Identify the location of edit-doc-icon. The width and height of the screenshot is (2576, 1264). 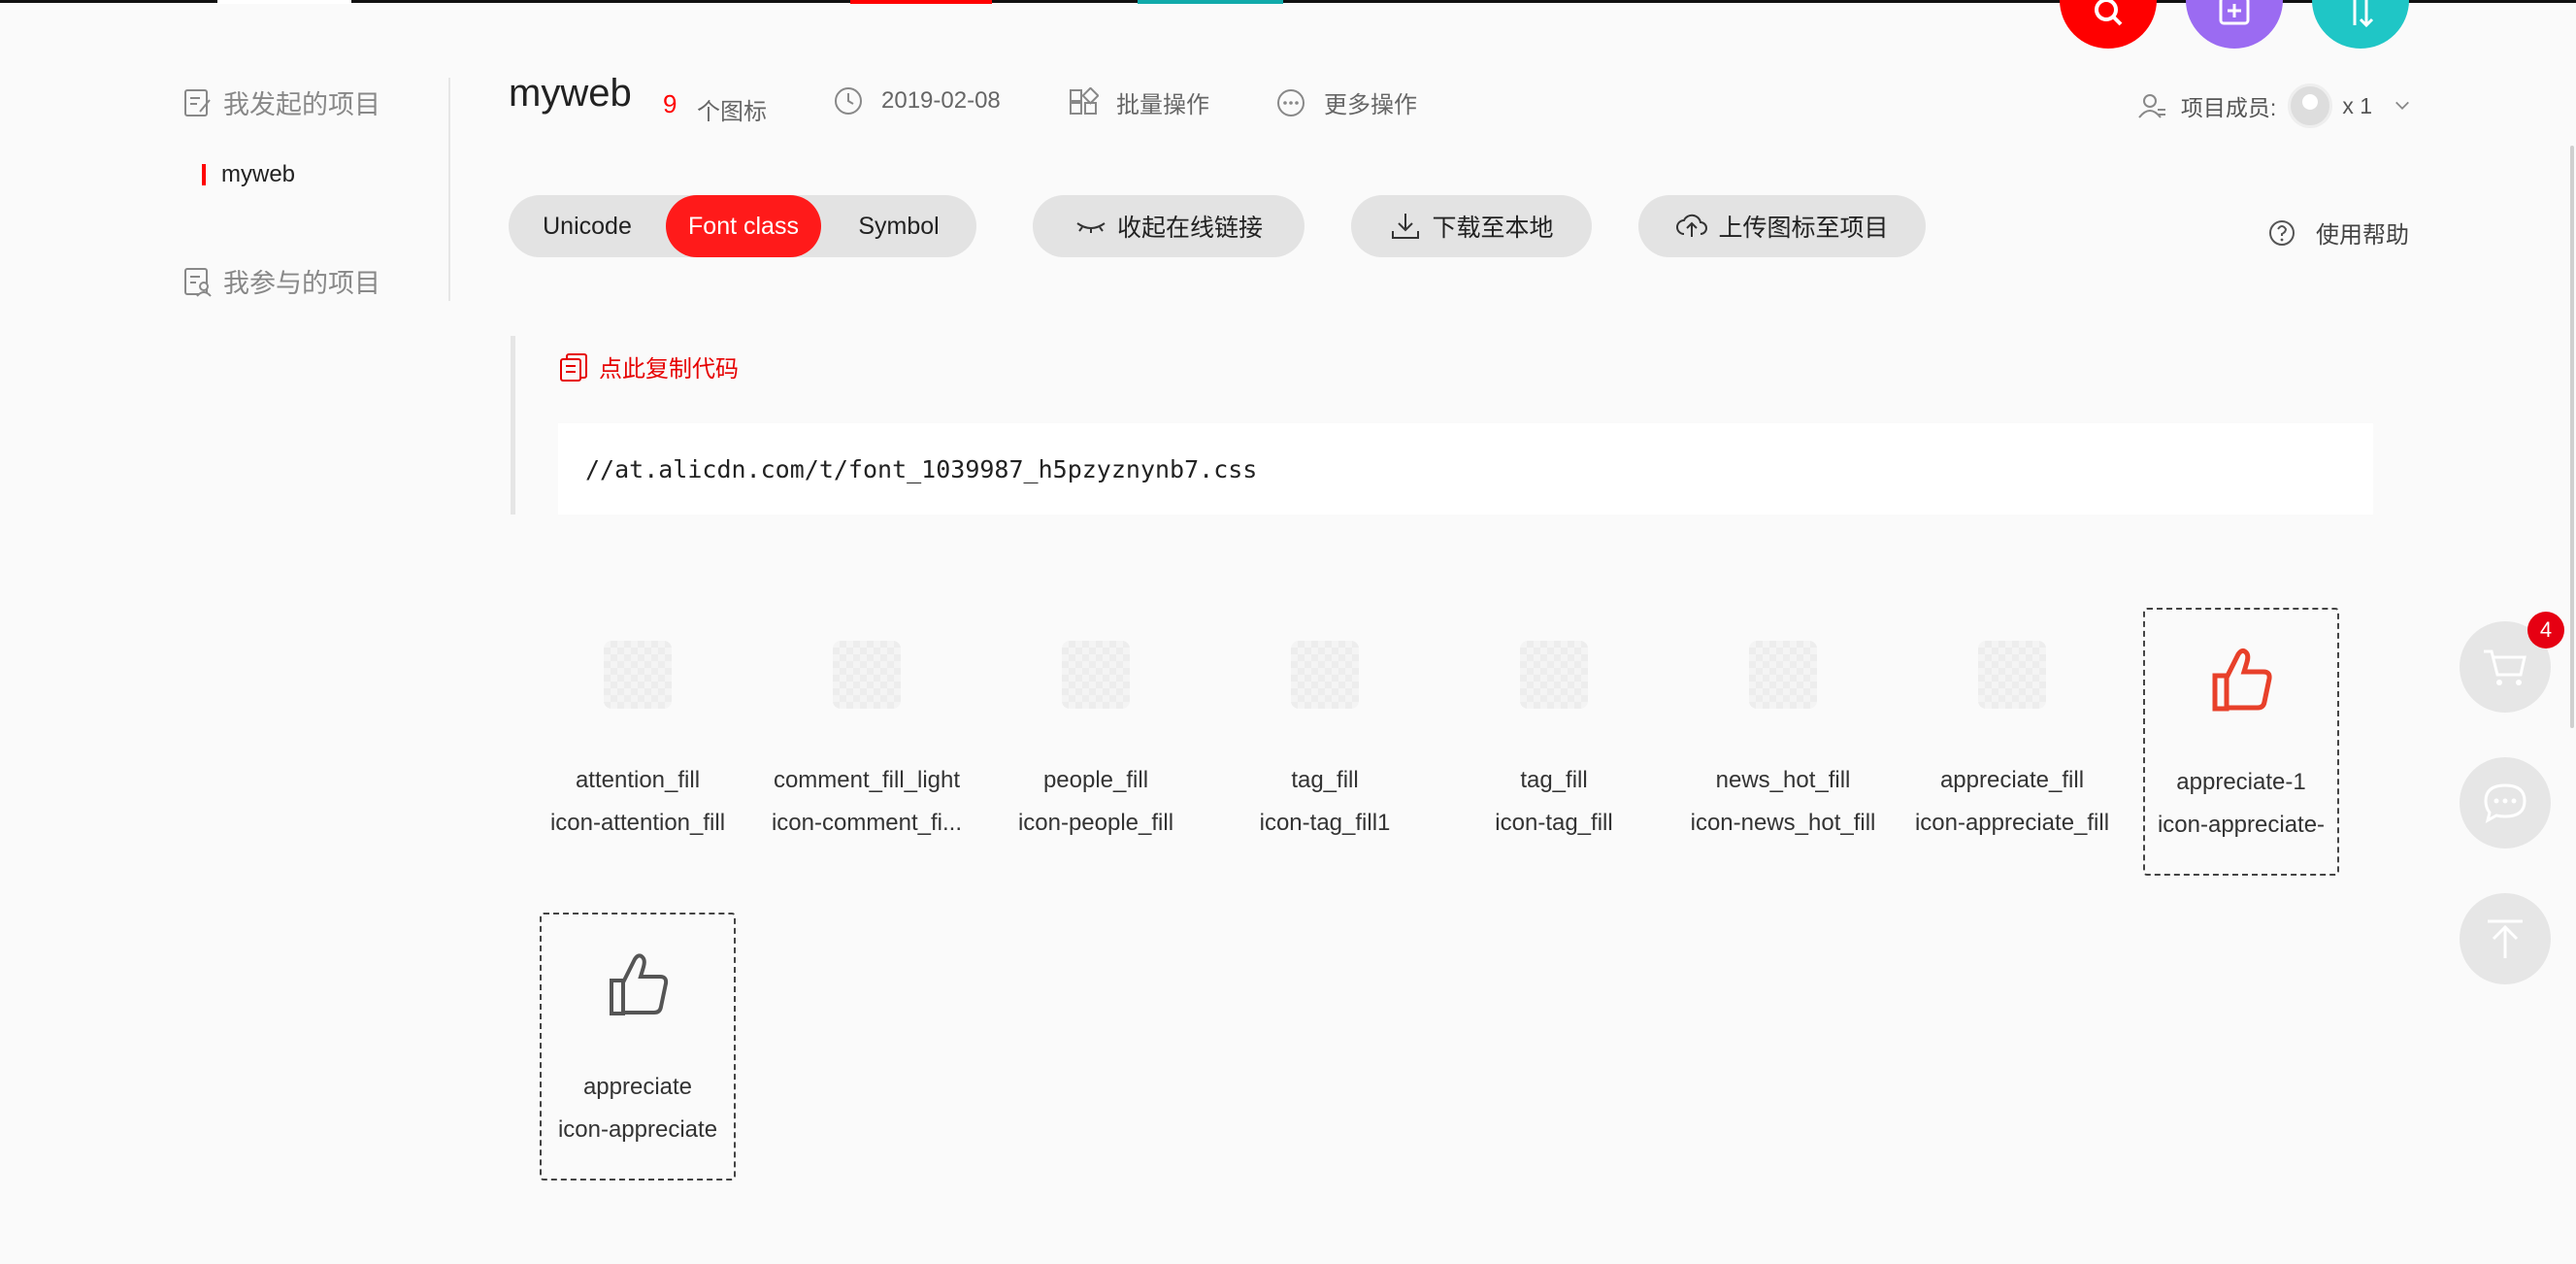
(197, 102).